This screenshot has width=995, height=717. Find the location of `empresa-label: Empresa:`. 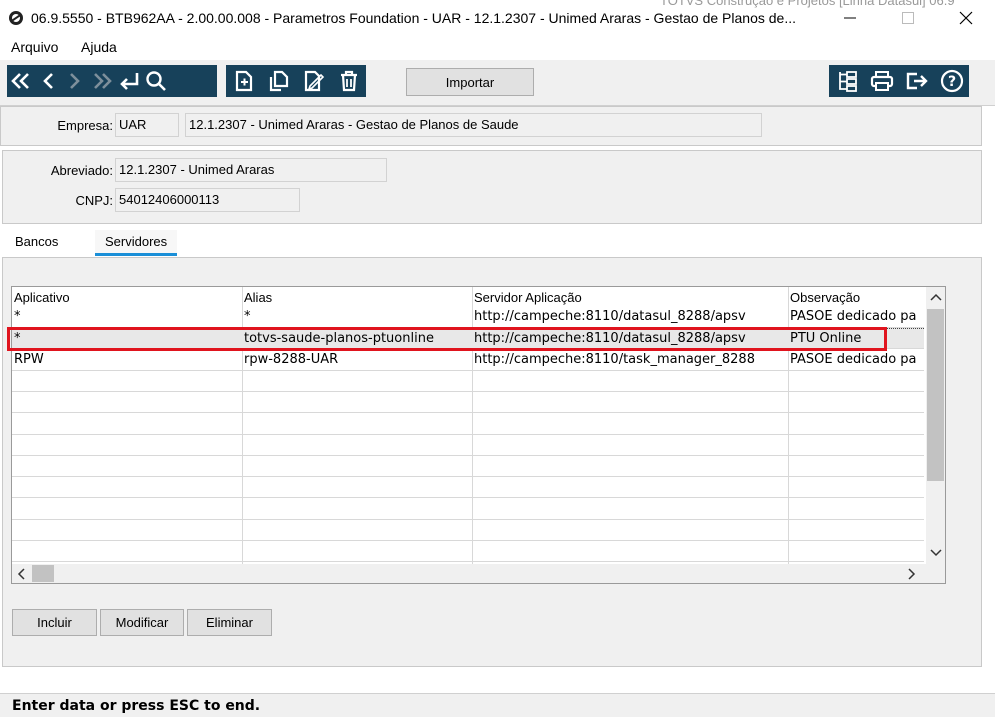

empresa-label: Empresa: is located at coordinates (85, 125).